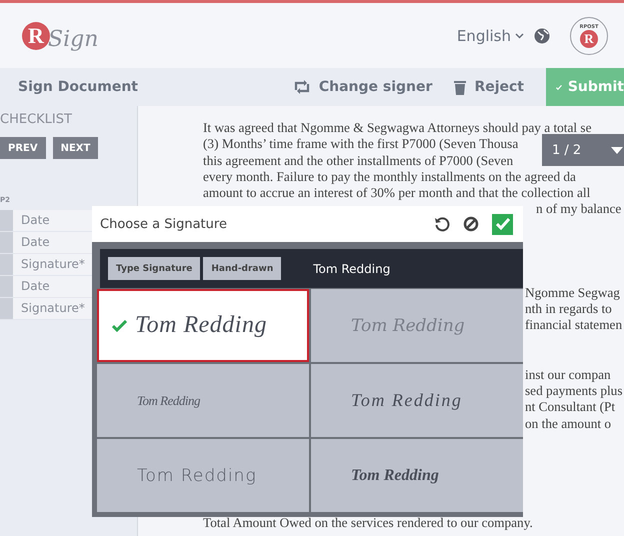  What do you see at coordinates (75, 148) in the screenshot?
I see `next-button: NEXT` at bounding box center [75, 148].